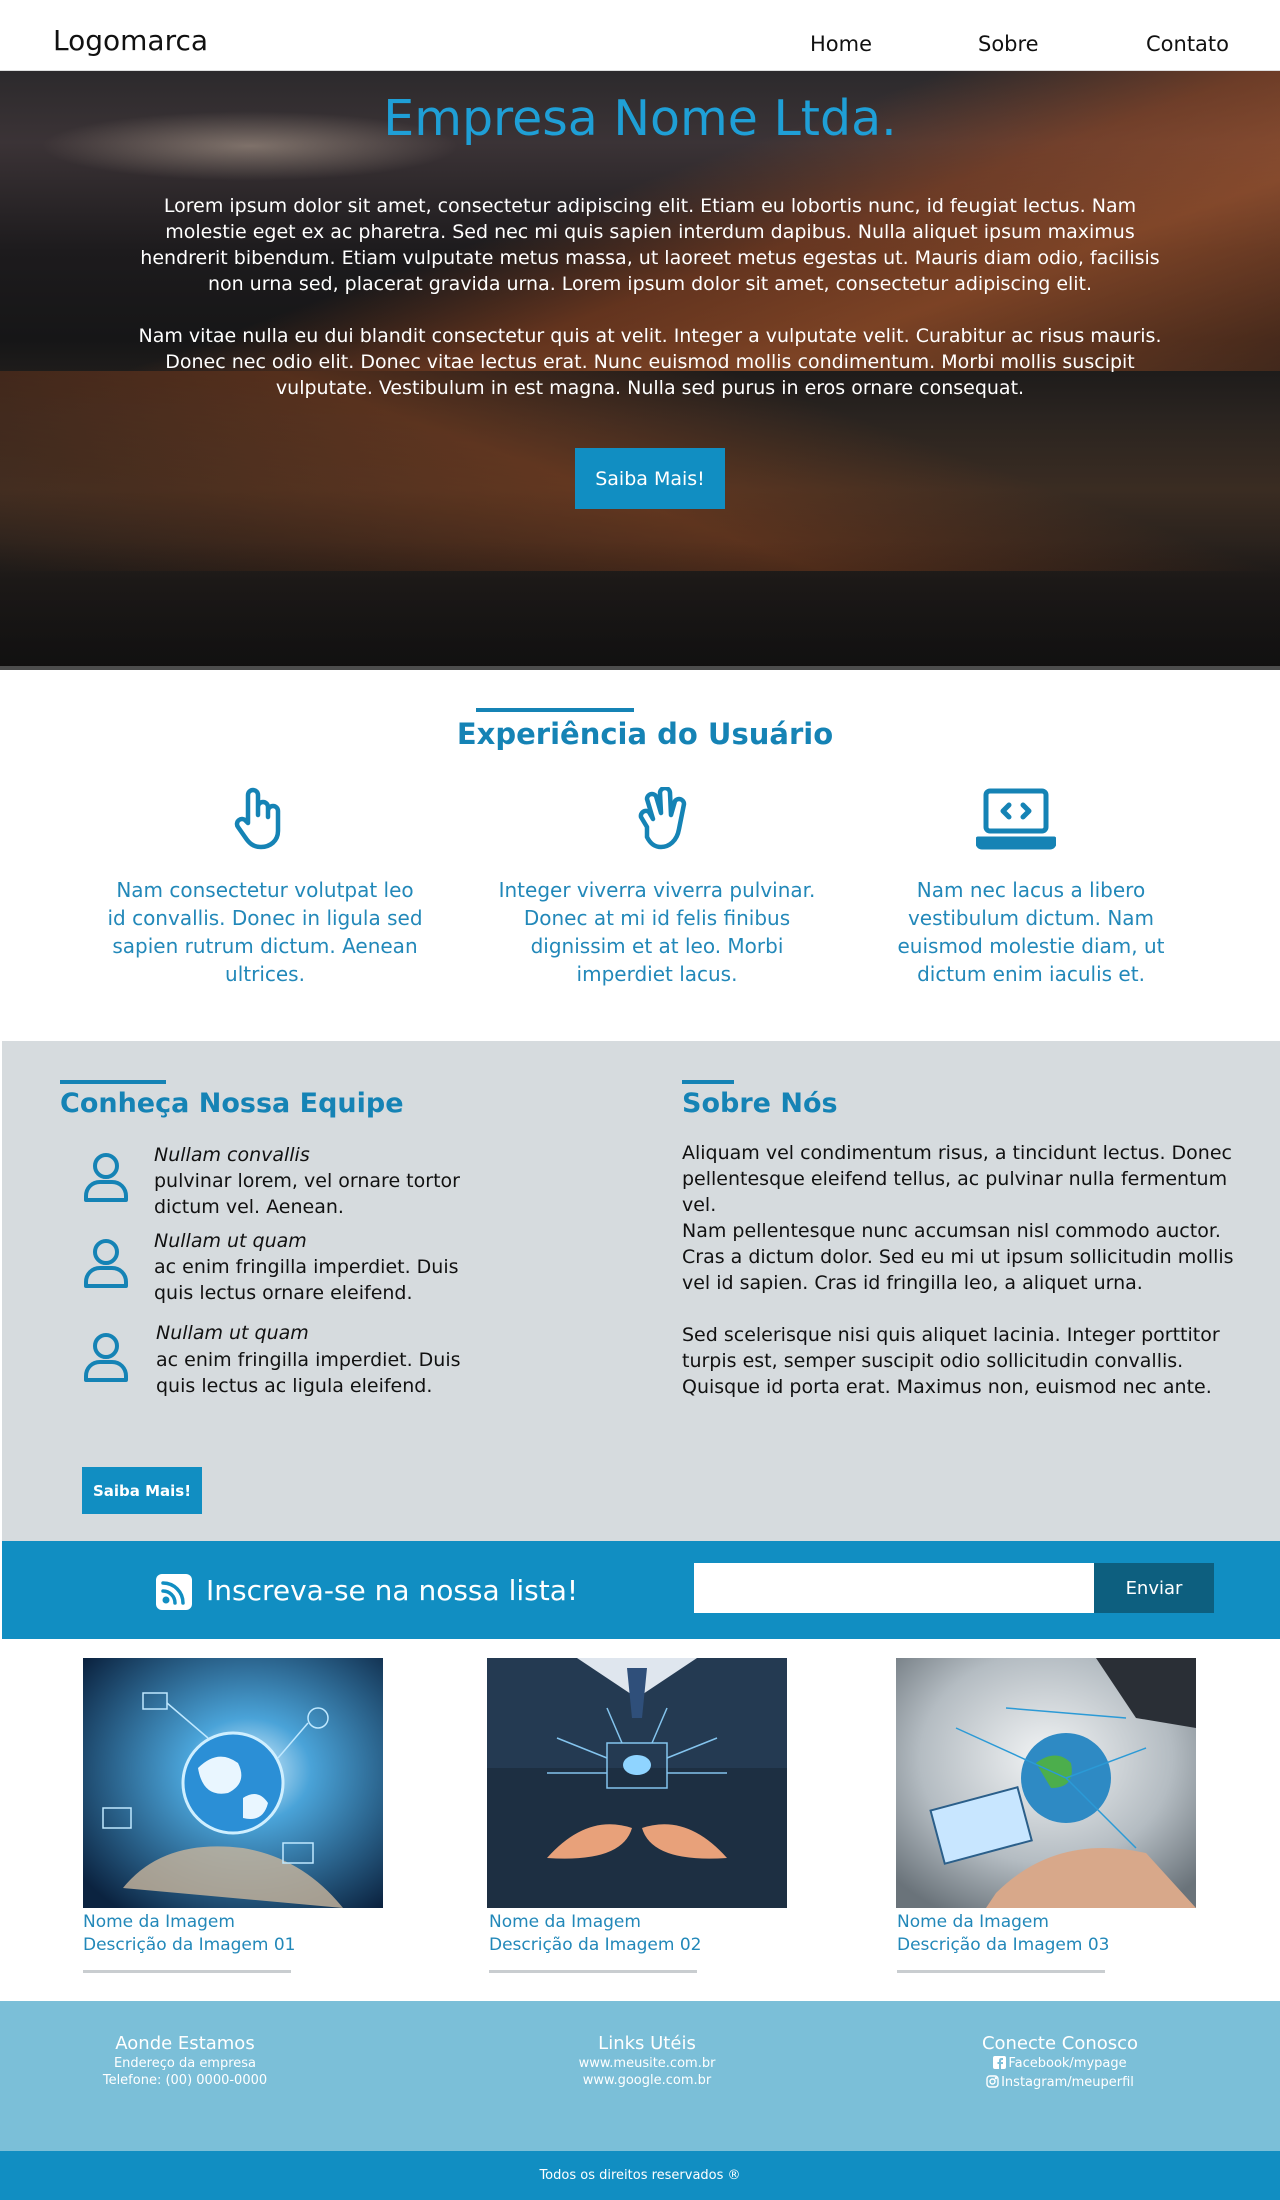  What do you see at coordinates (1187, 44) in the screenshot?
I see `nav-link-contato: Contato` at bounding box center [1187, 44].